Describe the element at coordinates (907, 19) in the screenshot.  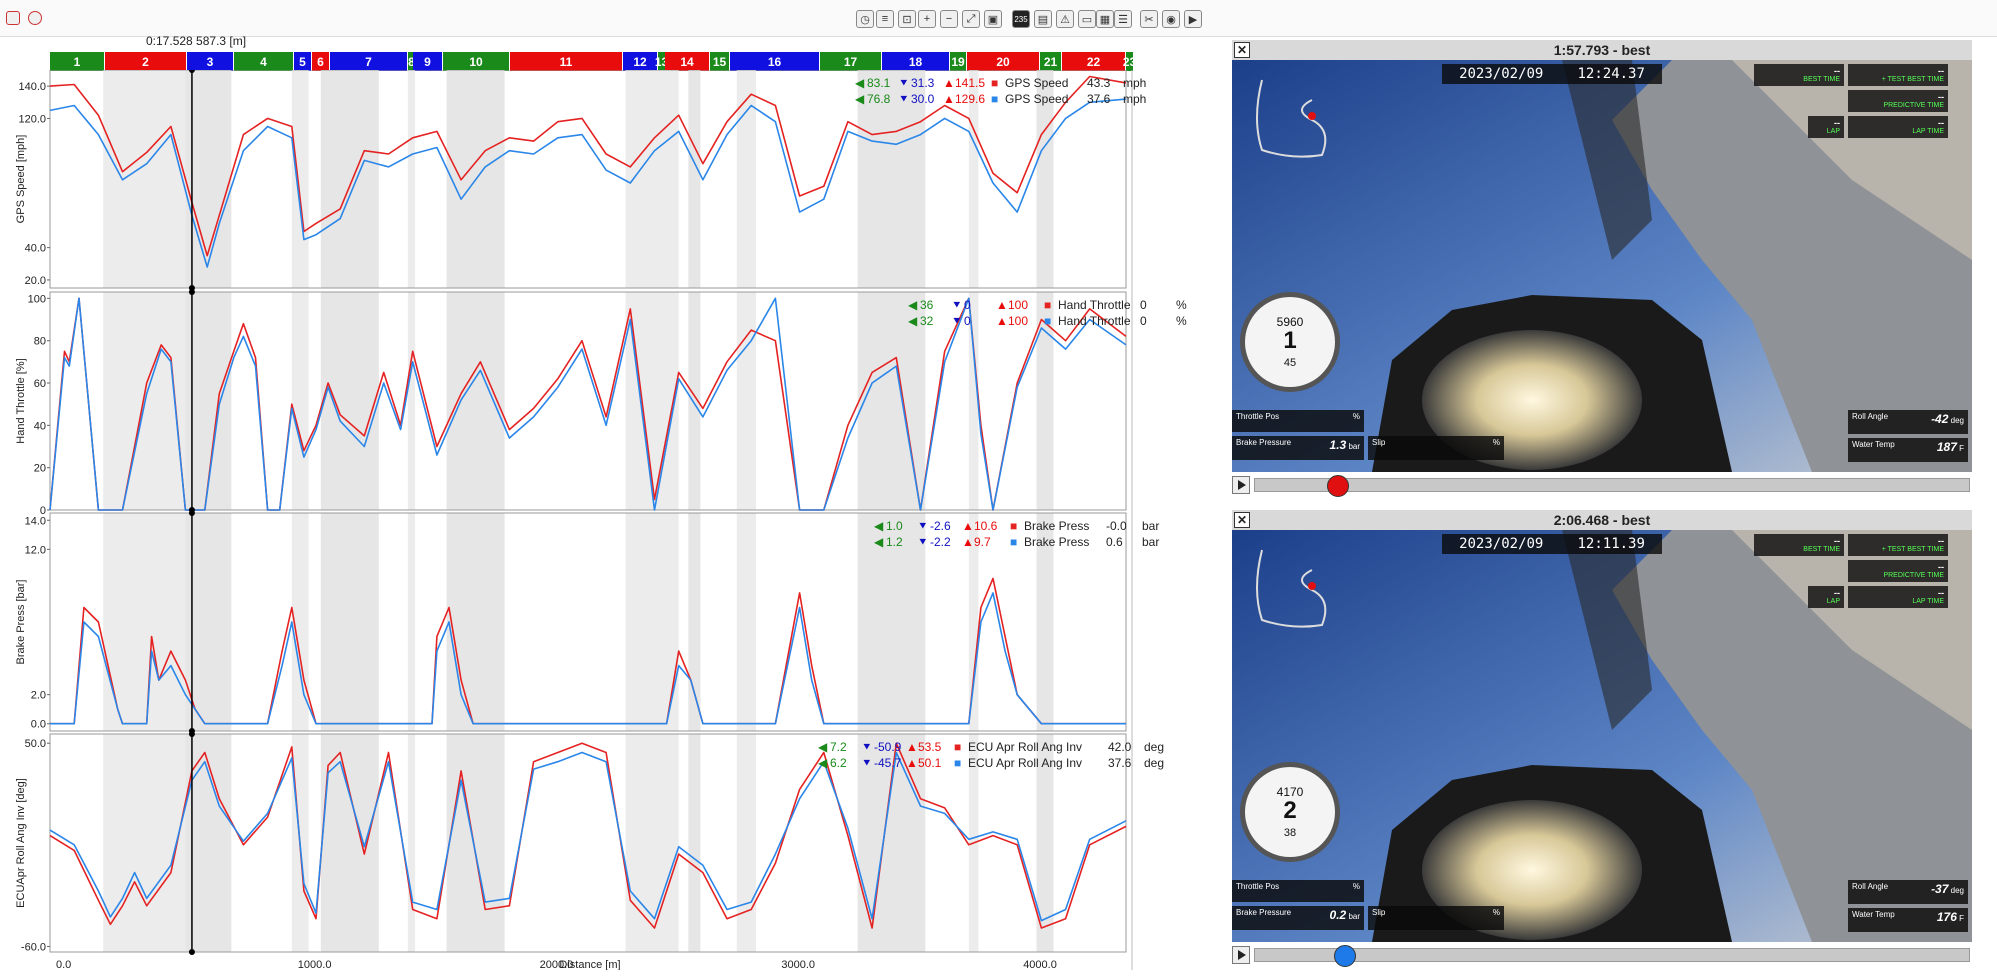
I see `zoom-box-icon: ⊡` at that location.